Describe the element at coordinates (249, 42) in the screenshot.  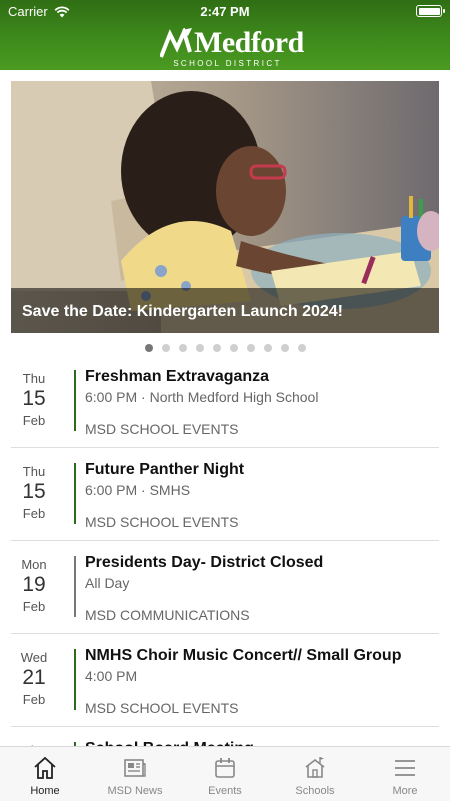
I see `logo-word: Medford` at that location.